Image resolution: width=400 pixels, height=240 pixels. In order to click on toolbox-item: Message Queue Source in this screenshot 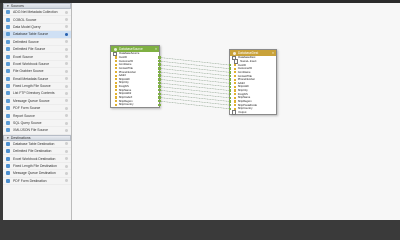, I will do `click(37, 102)`.